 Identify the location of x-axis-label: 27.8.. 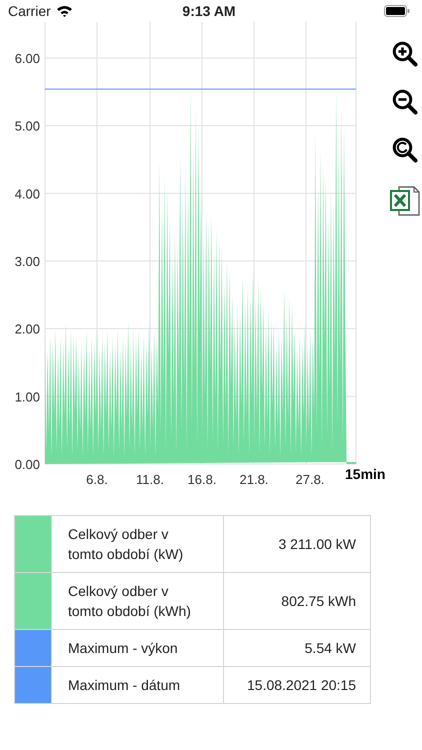
(310, 479).